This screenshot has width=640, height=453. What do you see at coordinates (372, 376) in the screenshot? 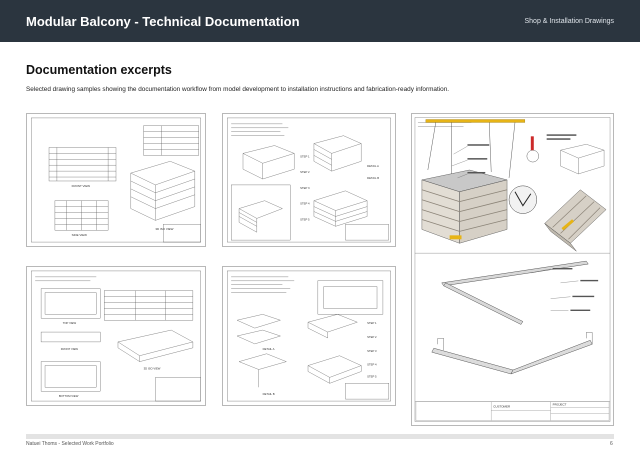
I see `label-step-5-d: STEP 5` at bounding box center [372, 376].